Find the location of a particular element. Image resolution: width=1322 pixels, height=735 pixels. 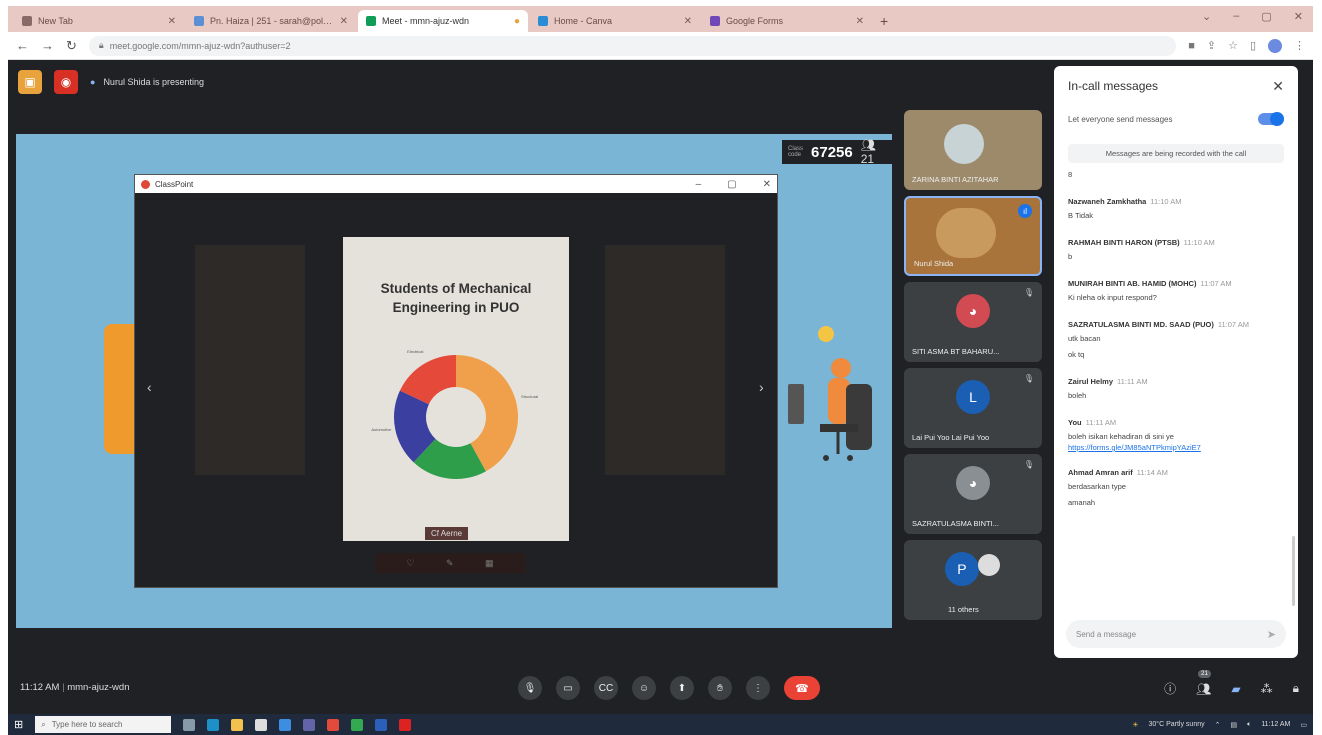

taskbar-search: ⌕ Type here to search is located at coordinates (103, 724).